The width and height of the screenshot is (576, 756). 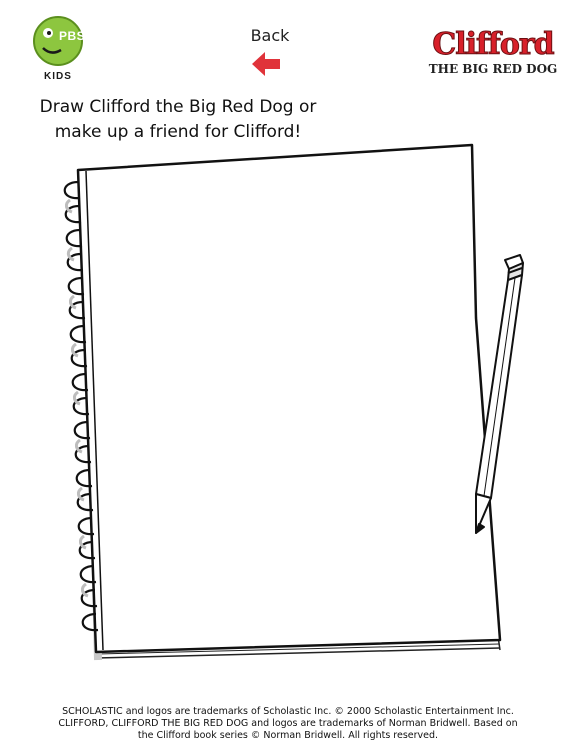 What do you see at coordinates (58, 76) in the screenshot?
I see `pbs-kids-label: KIDS` at bounding box center [58, 76].